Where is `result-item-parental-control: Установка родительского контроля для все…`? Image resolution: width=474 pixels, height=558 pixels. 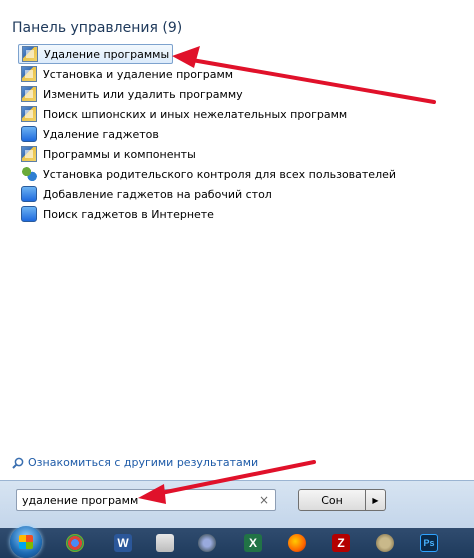
result-item-parental-control: Установка родительского контроля для все… is located at coordinates (238, 174).